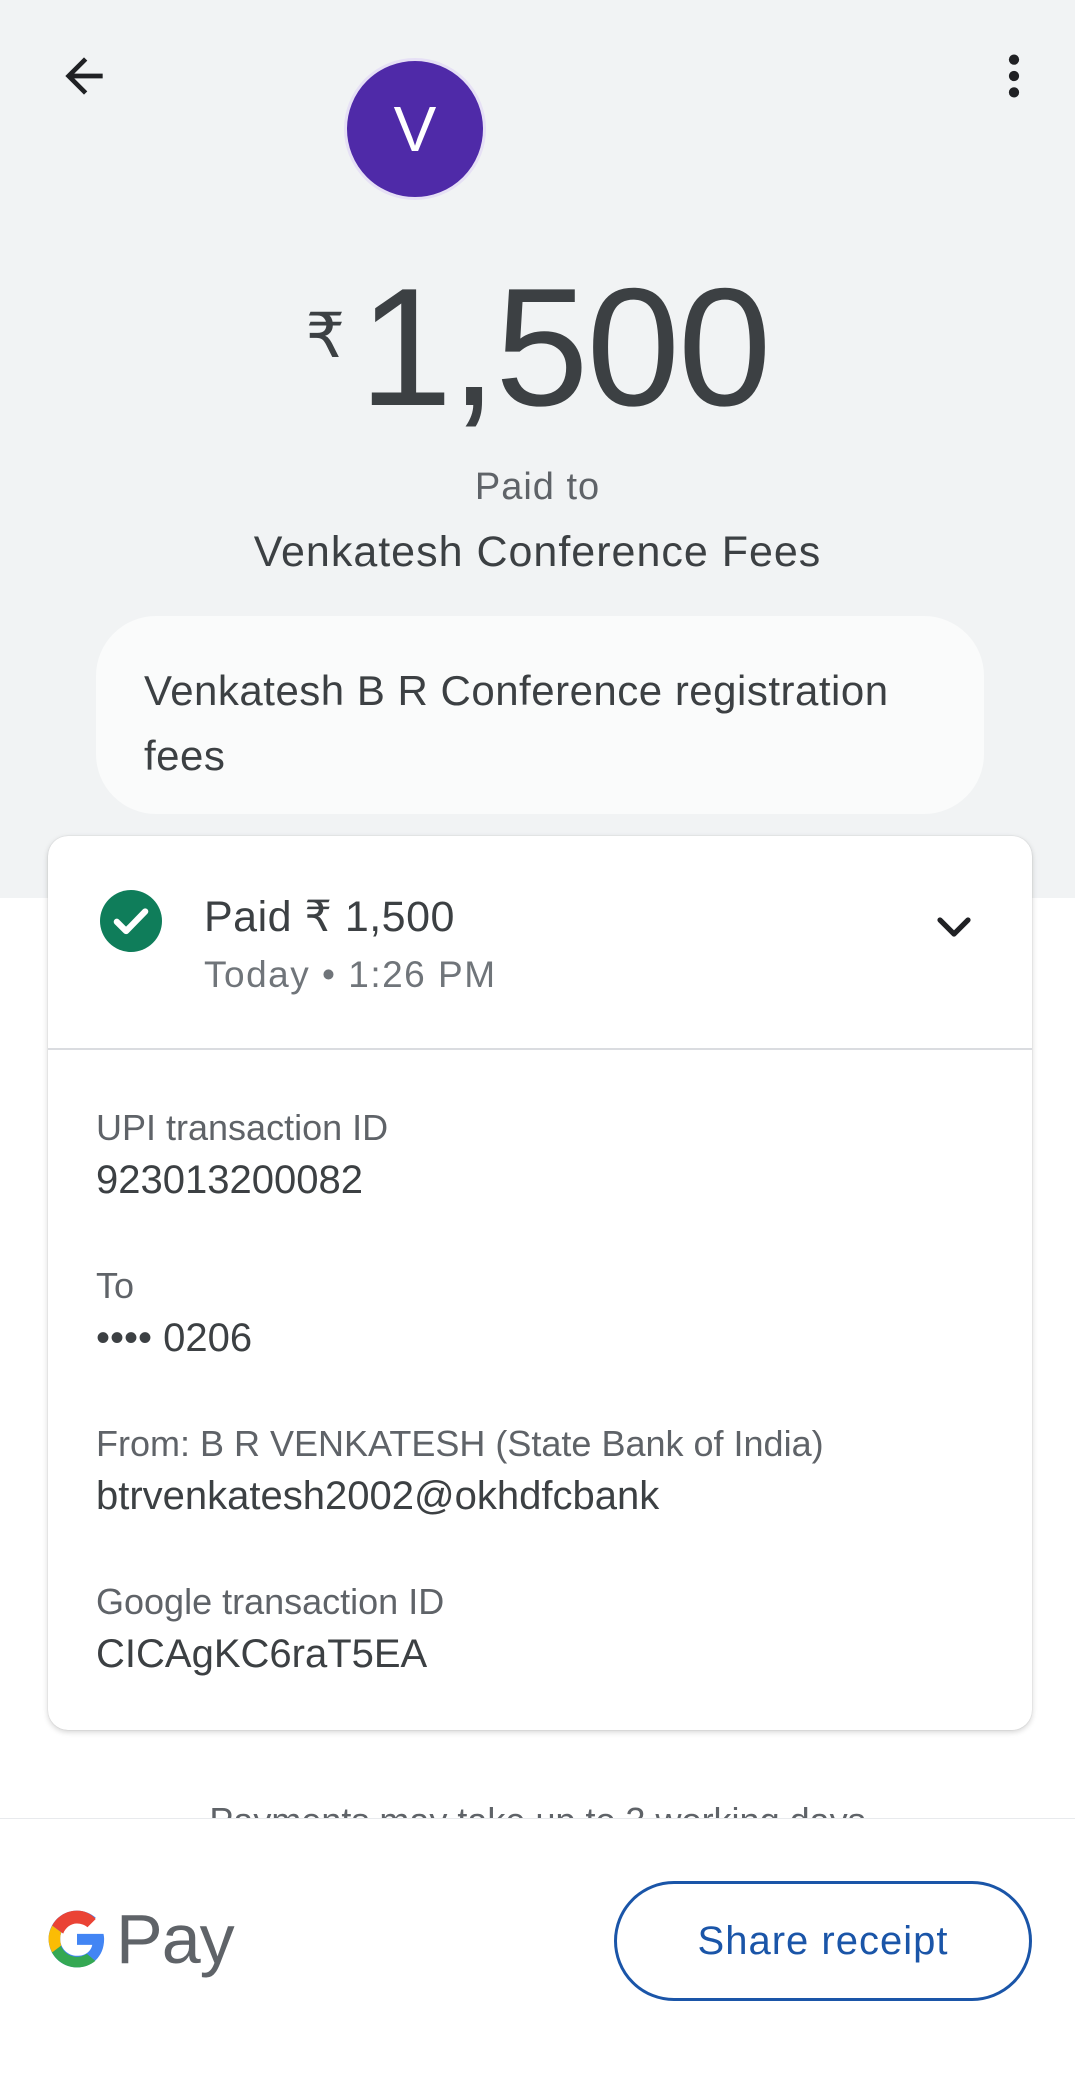 This screenshot has height=2090, width=1075. I want to click on detail-value: btrvenkatesh2002@okhdfcbank, so click(378, 1496).